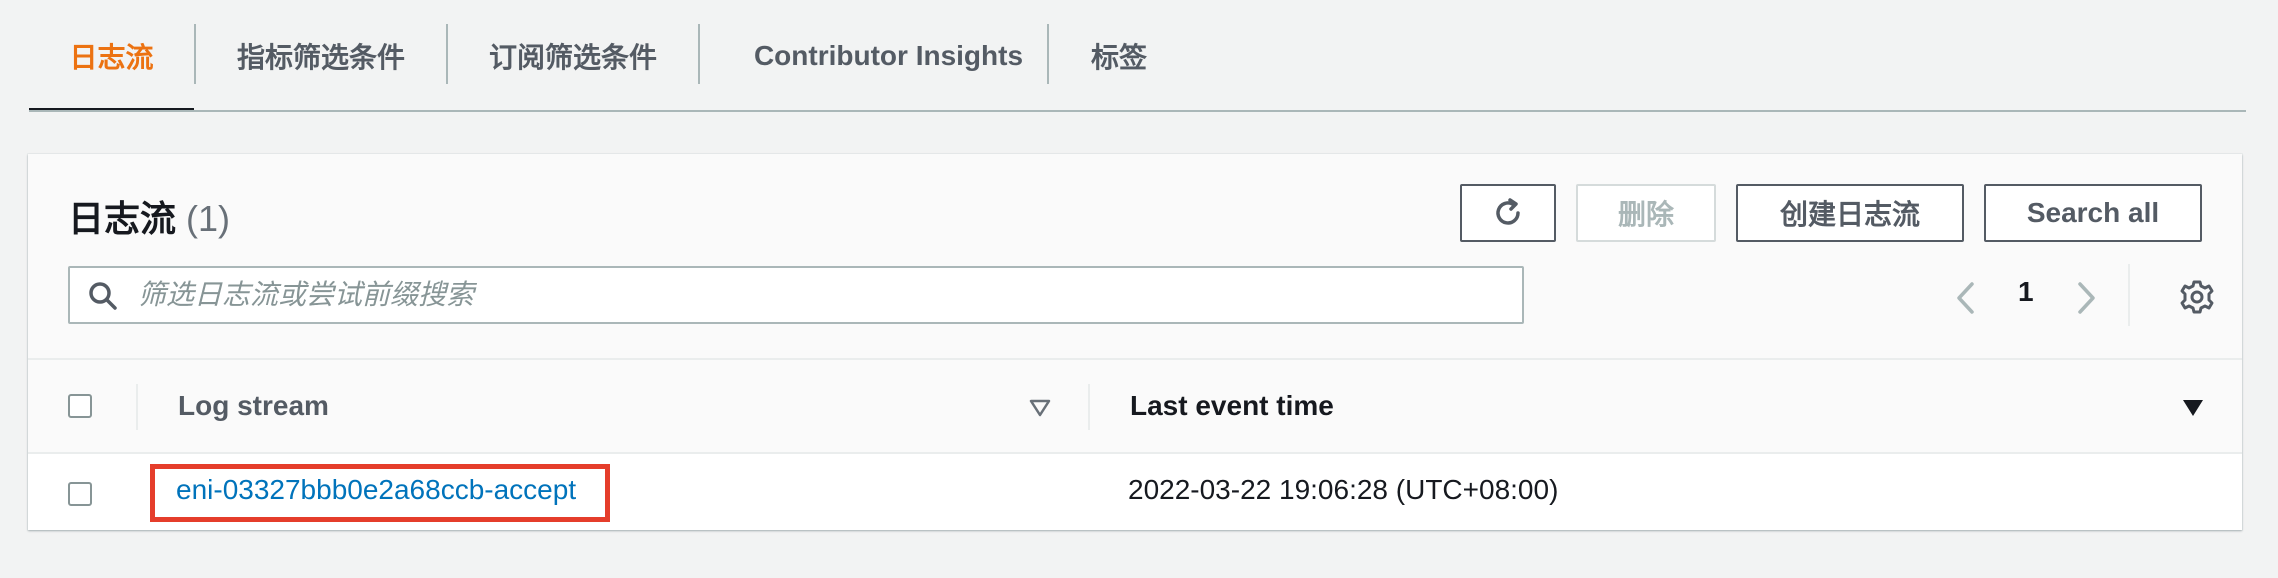 Image resolution: width=2278 pixels, height=578 pixels. I want to click on tab-label: 标签, so click(1118, 57).